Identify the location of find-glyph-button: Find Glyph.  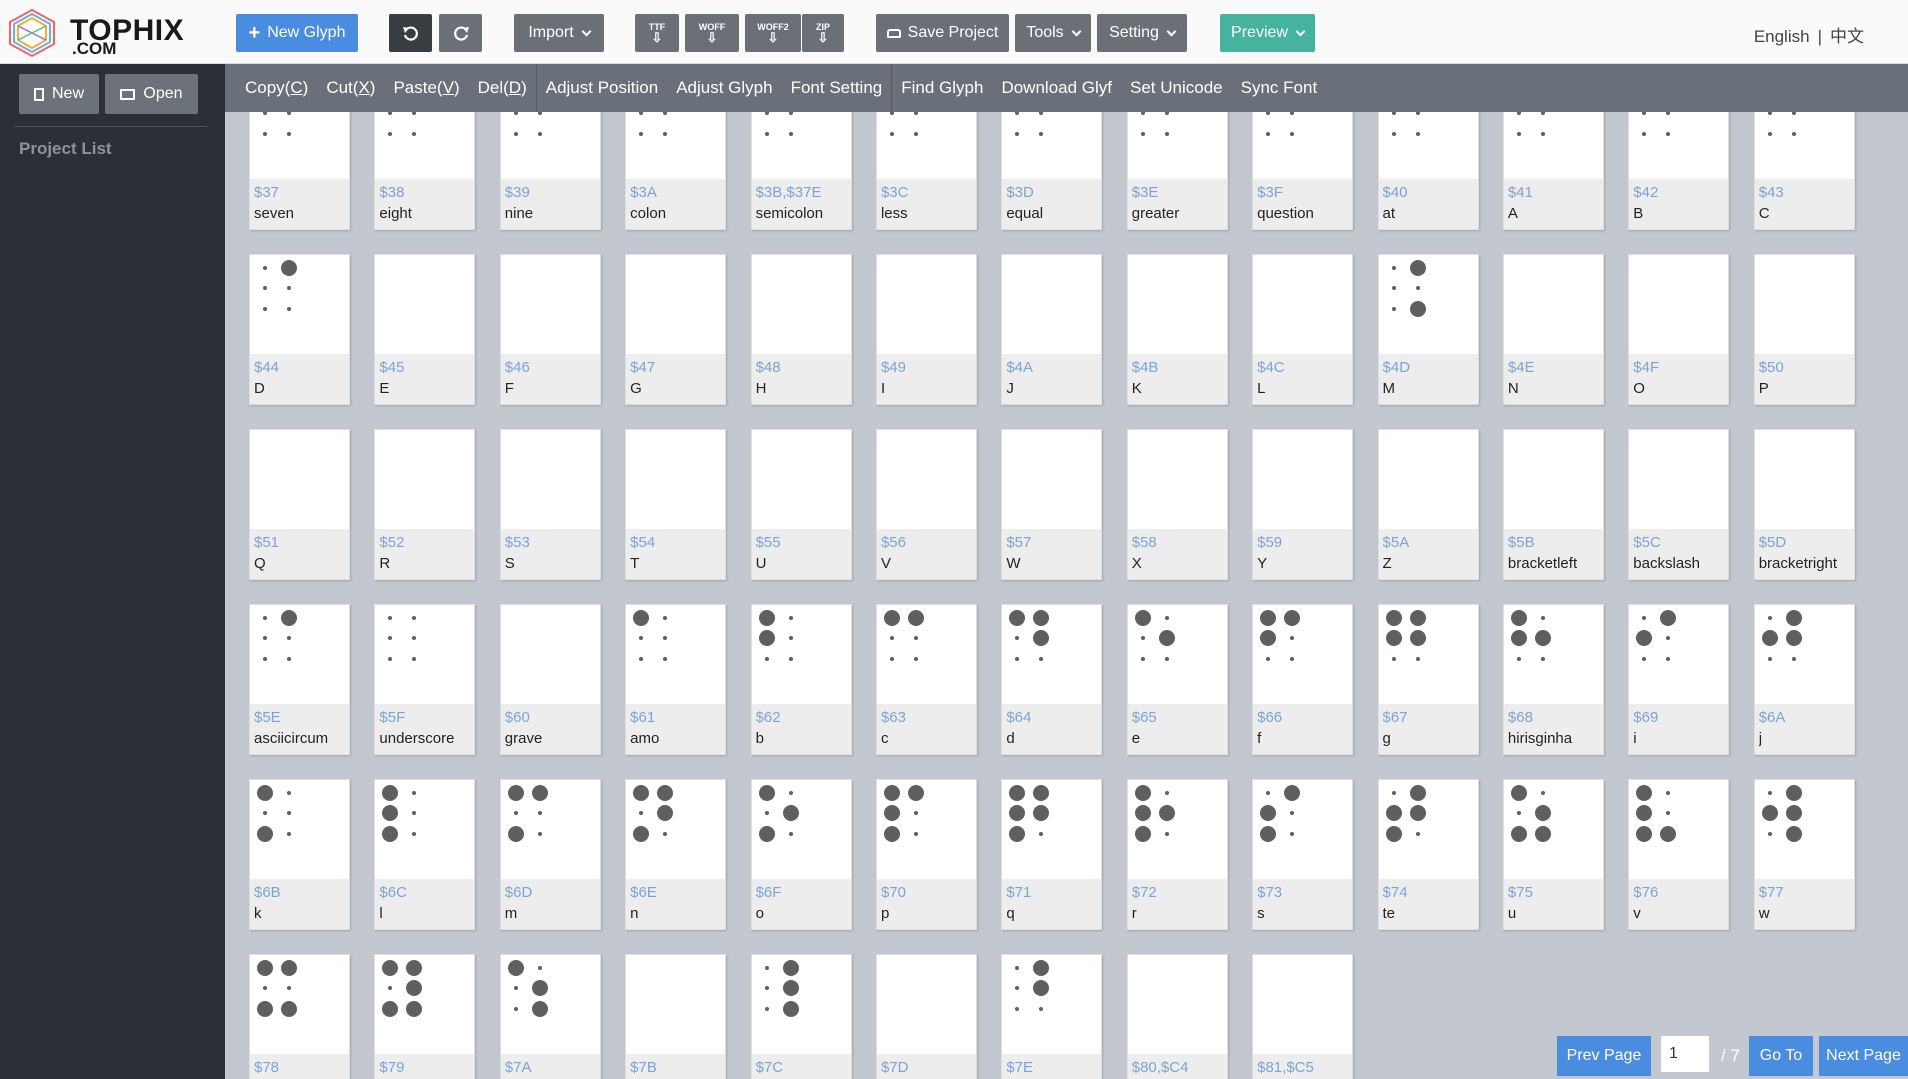
(942, 88).